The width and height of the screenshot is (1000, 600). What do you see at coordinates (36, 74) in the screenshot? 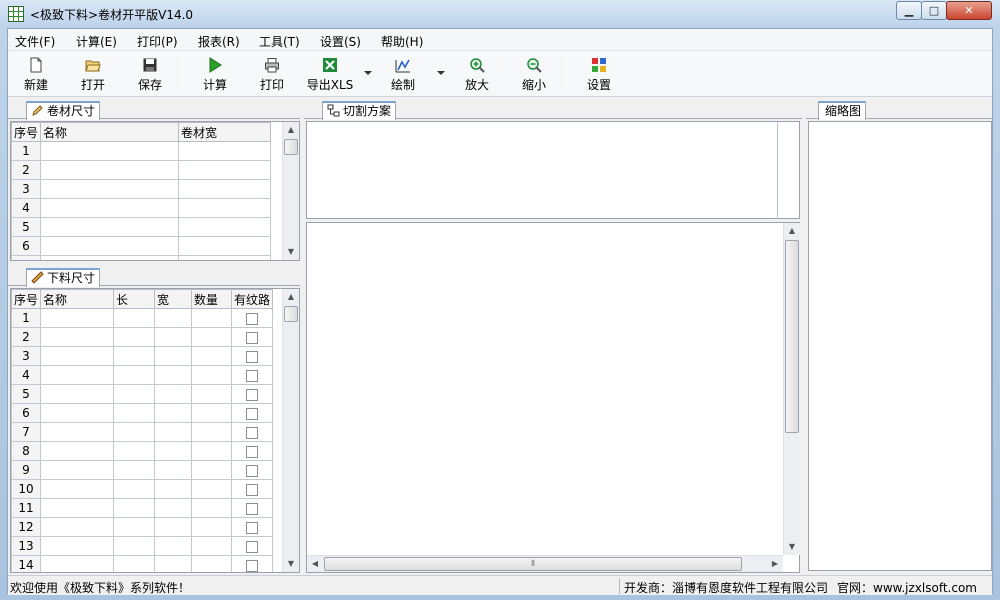
I see `new-button: 新建` at bounding box center [36, 74].